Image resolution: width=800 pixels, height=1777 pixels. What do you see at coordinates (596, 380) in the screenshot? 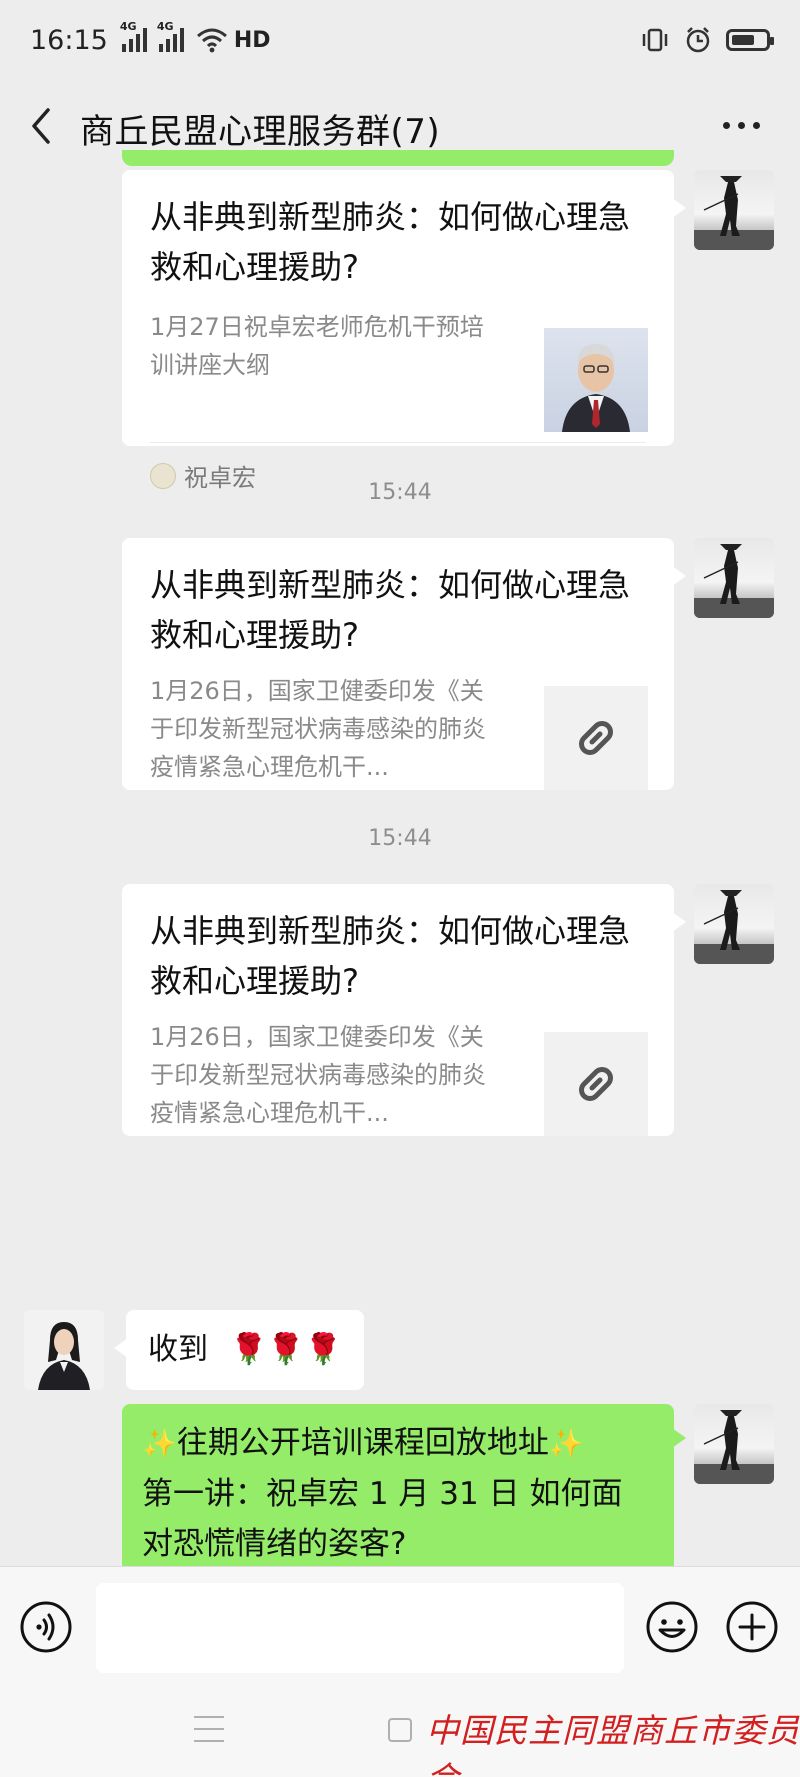
I see `portrait-thumbnail` at bounding box center [596, 380].